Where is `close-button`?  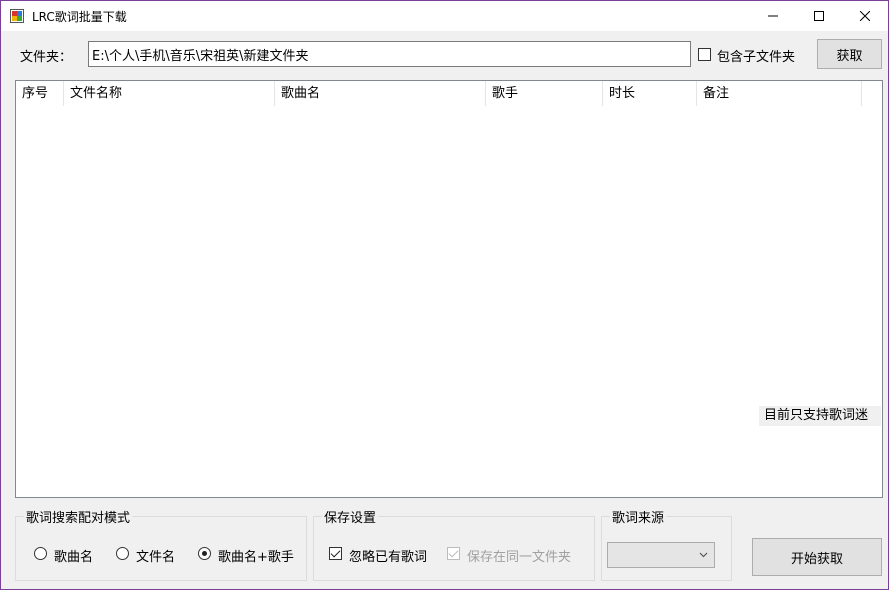 close-button is located at coordinates (865, 16).